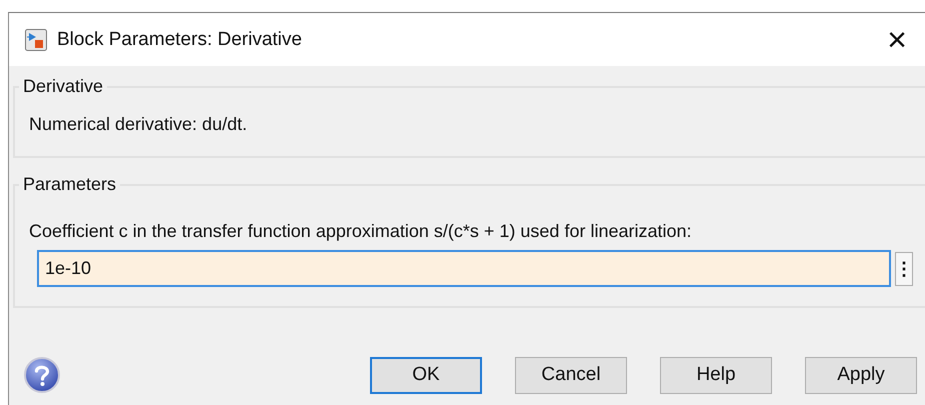  I want to click on description-text: Numerical derivative: du/dt., so click(138, 124).